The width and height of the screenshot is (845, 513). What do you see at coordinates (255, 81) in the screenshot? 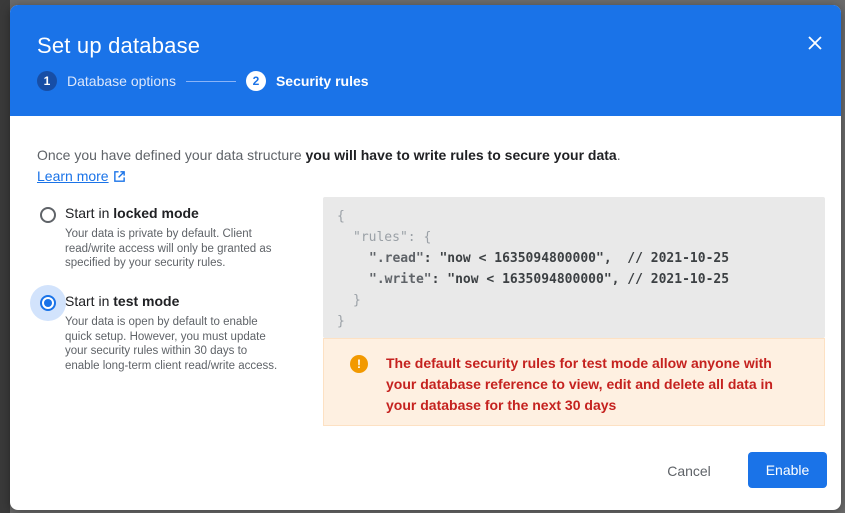
I see `step-2-number: 2` at bounding box center [255, 81].